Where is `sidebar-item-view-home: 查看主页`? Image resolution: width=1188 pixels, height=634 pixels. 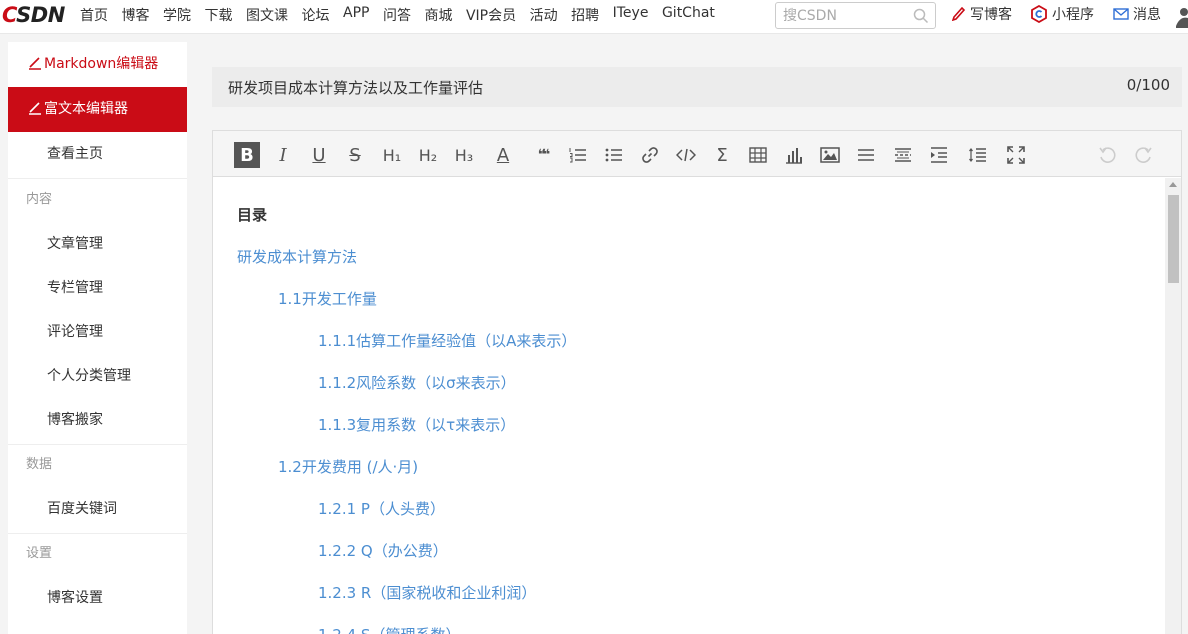
sidebar-item-view-home: 查看主页 is located at coordinates (97, 154).